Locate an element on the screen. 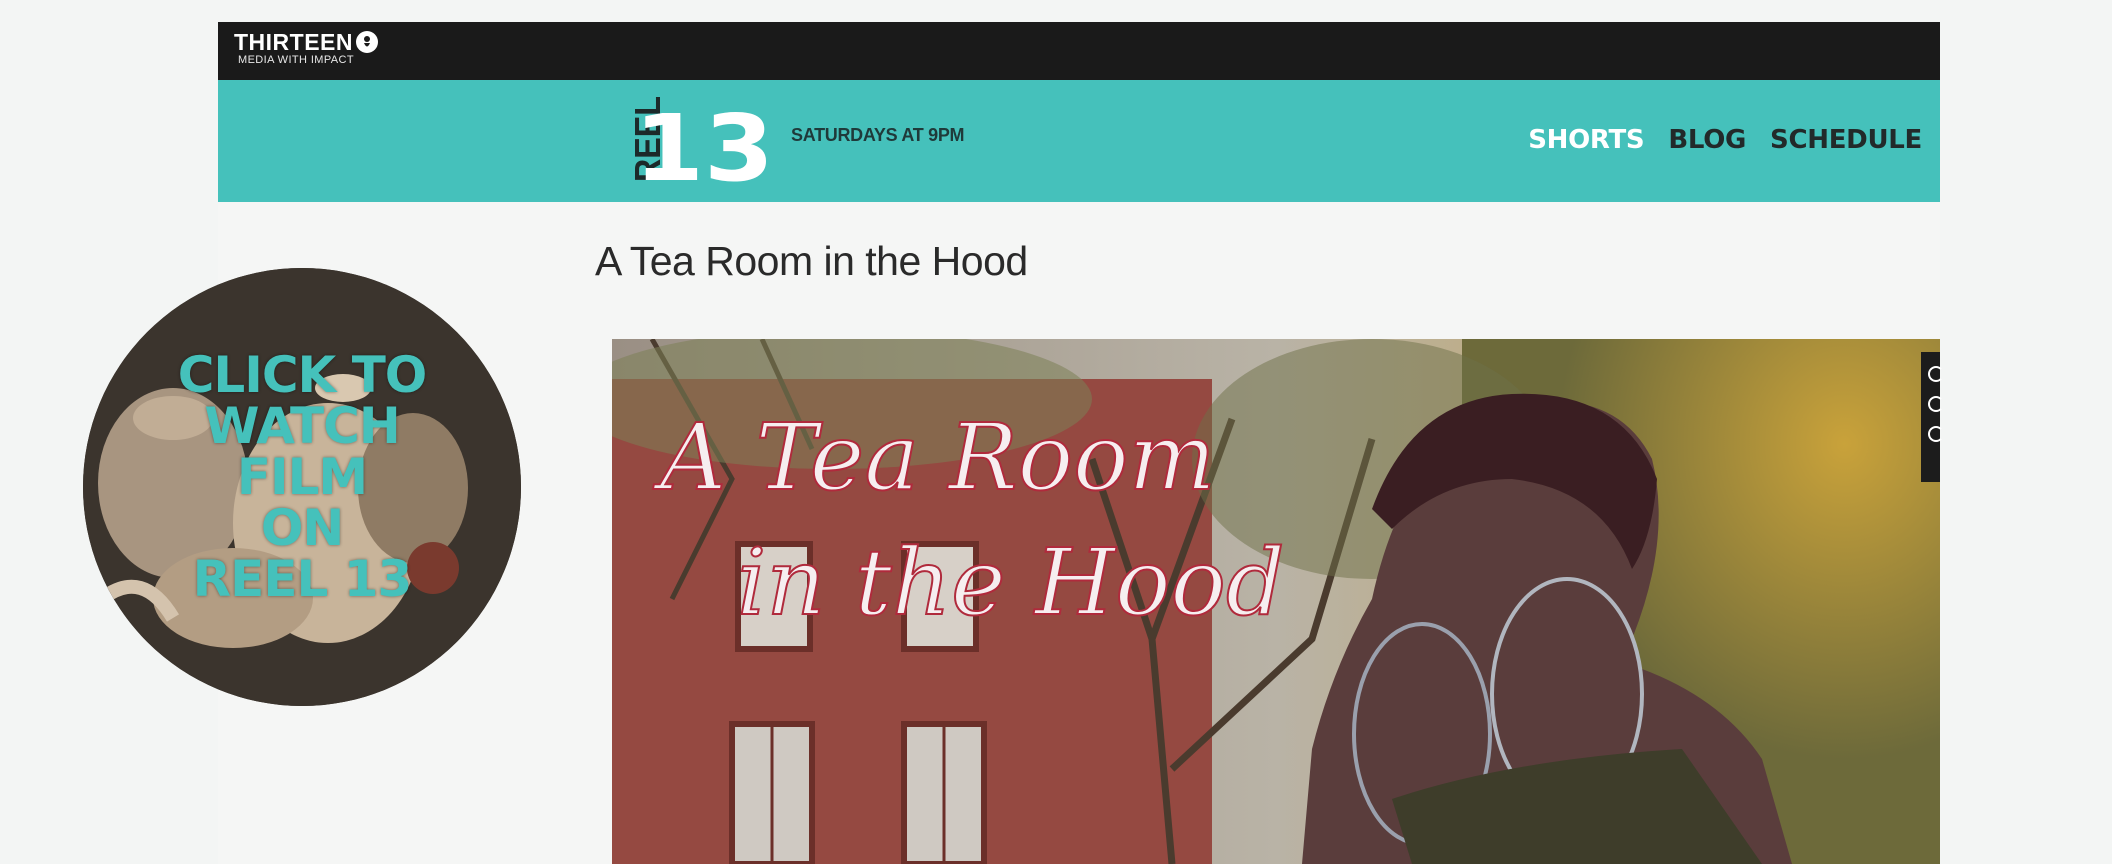  watch-film-promo: CLICK TO WATCH FILM ON REEL 13 is located at coordinates (302, 487).